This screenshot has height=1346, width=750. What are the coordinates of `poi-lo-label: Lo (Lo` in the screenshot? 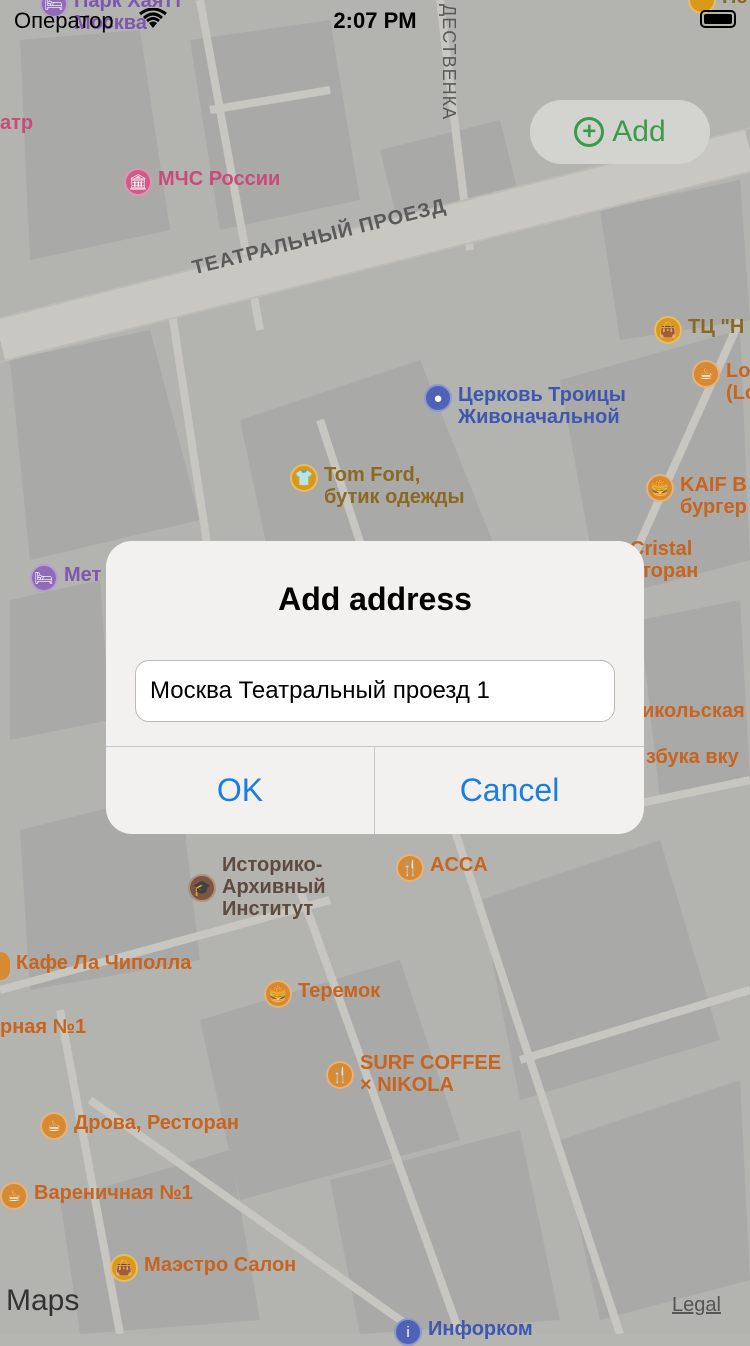 It's located at (738, 382).